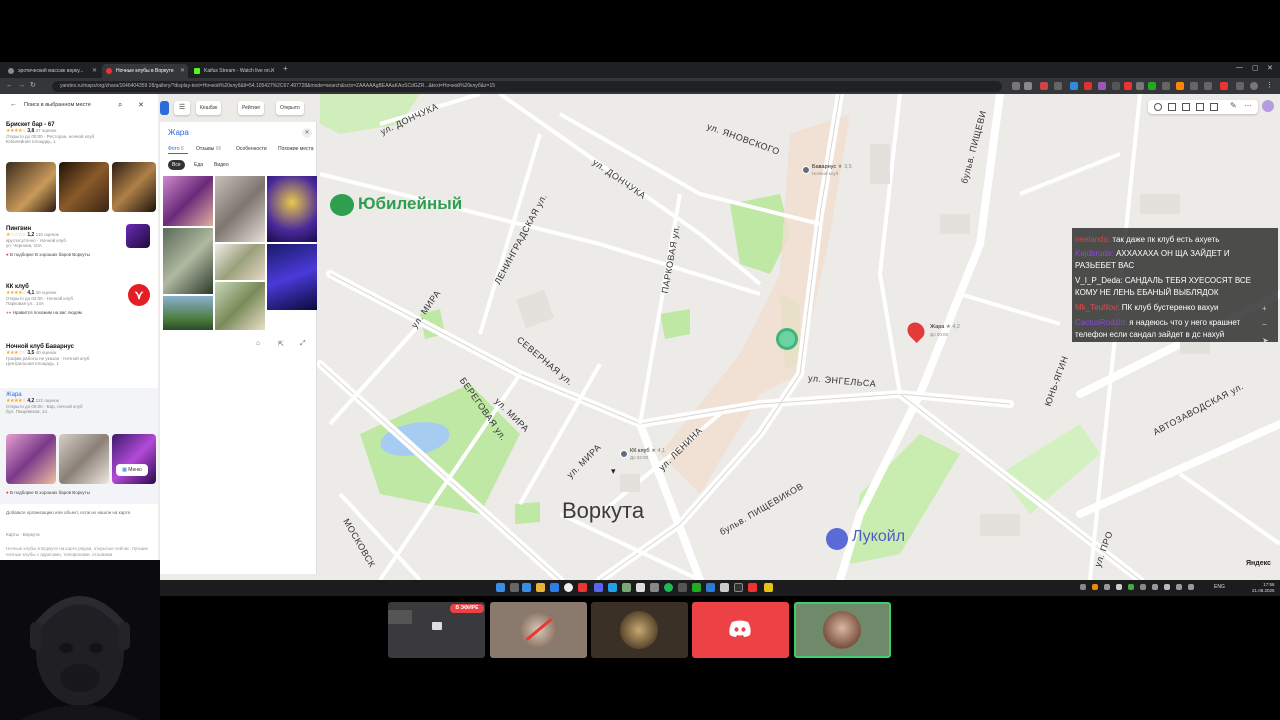 This screenshot has height=720, width=1280. What do you see at coordinates (612, 587) in the screenshot?
I see `telegram-icon` at bounding box center [612, 587].